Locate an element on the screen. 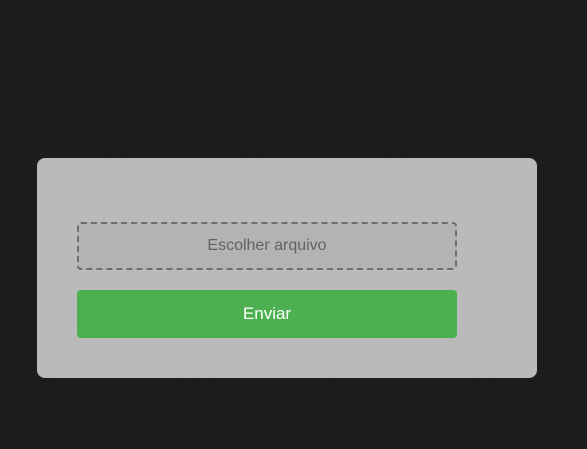 This screenshot has height=449, width=587. submit-button: Enviar is located at coordinates (267, 314).